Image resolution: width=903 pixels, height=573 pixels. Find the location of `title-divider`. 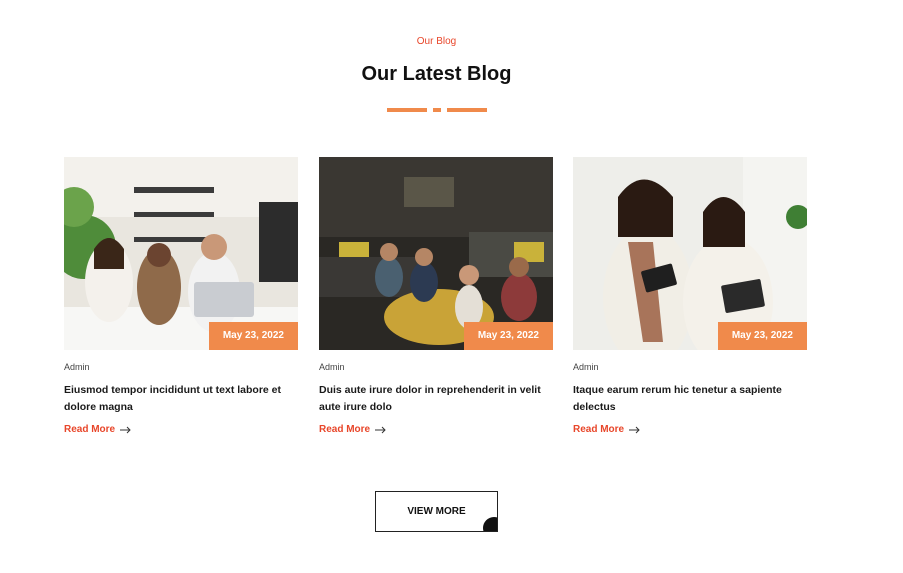

title-divider is located at coordinates (437, 110).